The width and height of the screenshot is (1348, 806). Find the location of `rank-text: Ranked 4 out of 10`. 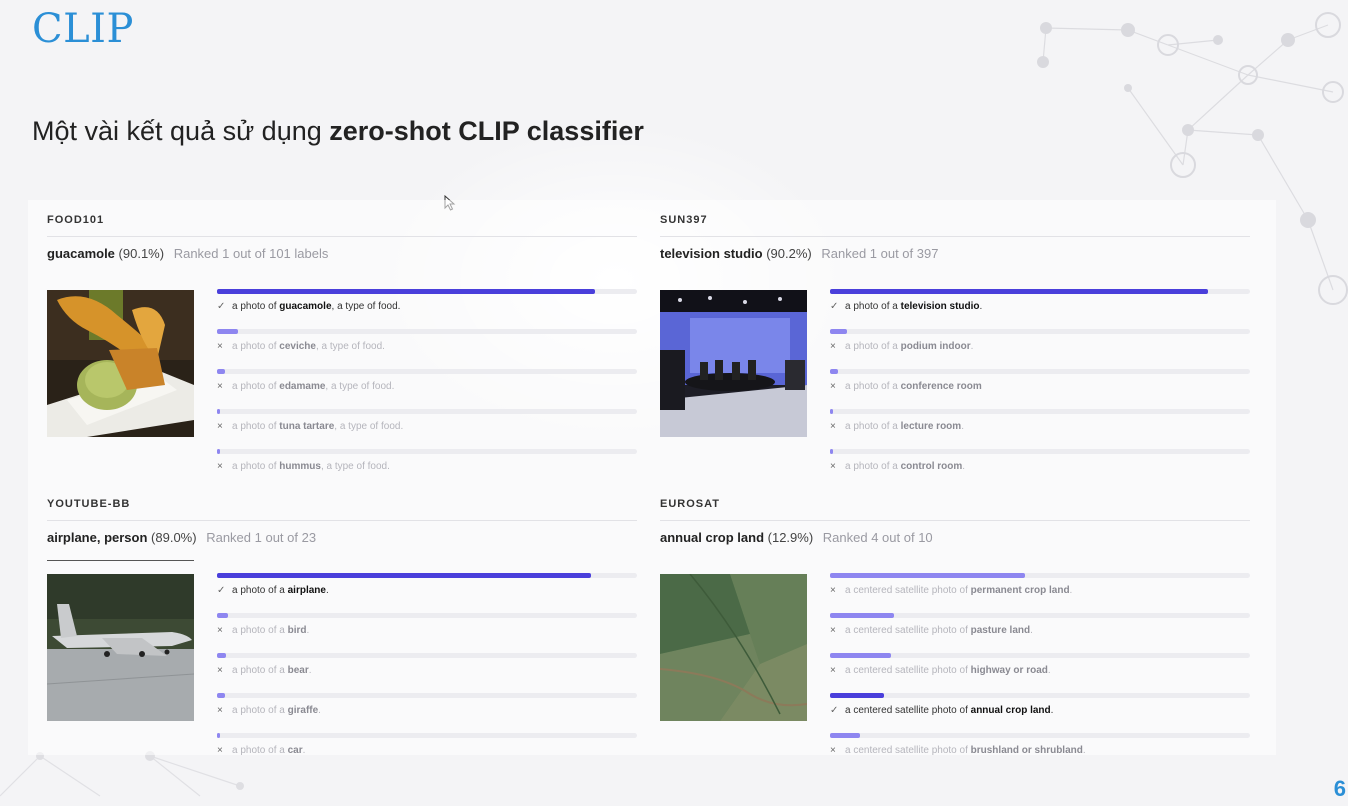

rank-text: Ranked 4 out of 10 is located at coordinates (877, 537).